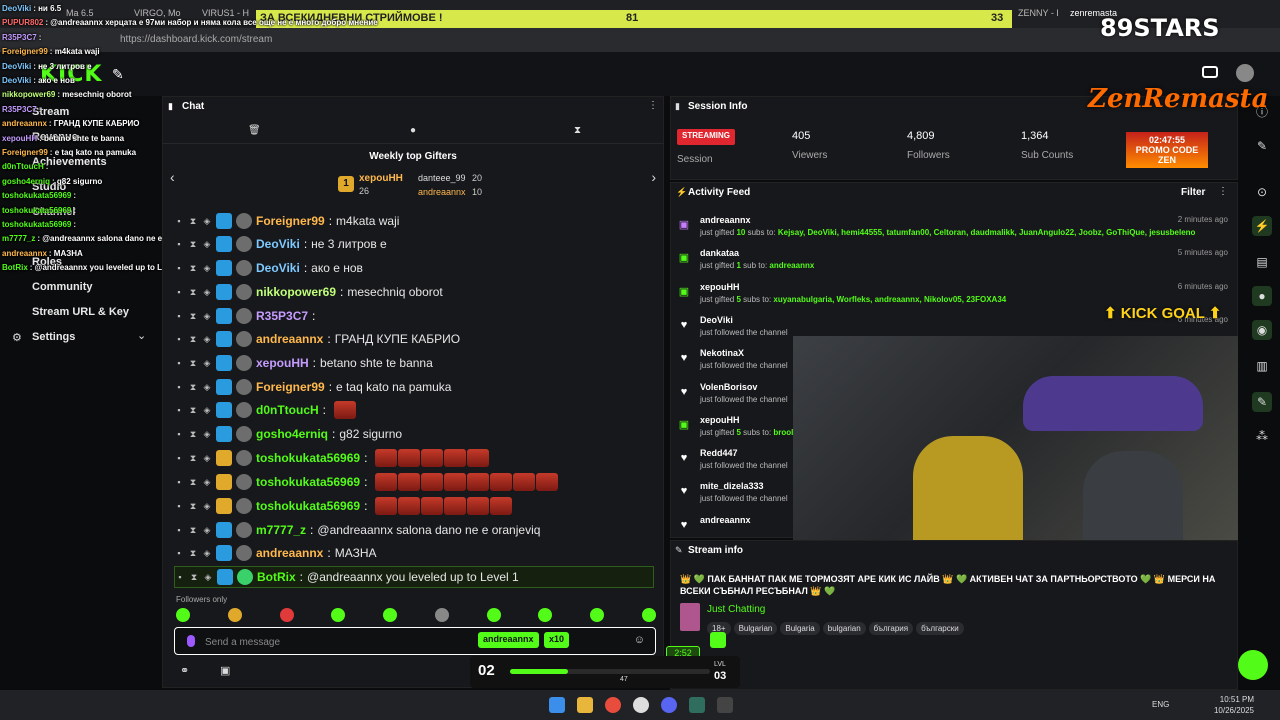  Describe the element at coordinates (414, 244) in the screenshot. I see `chat-message: ▪ ⧗ ◈ DeoViki: не 3 литров е` at that location.